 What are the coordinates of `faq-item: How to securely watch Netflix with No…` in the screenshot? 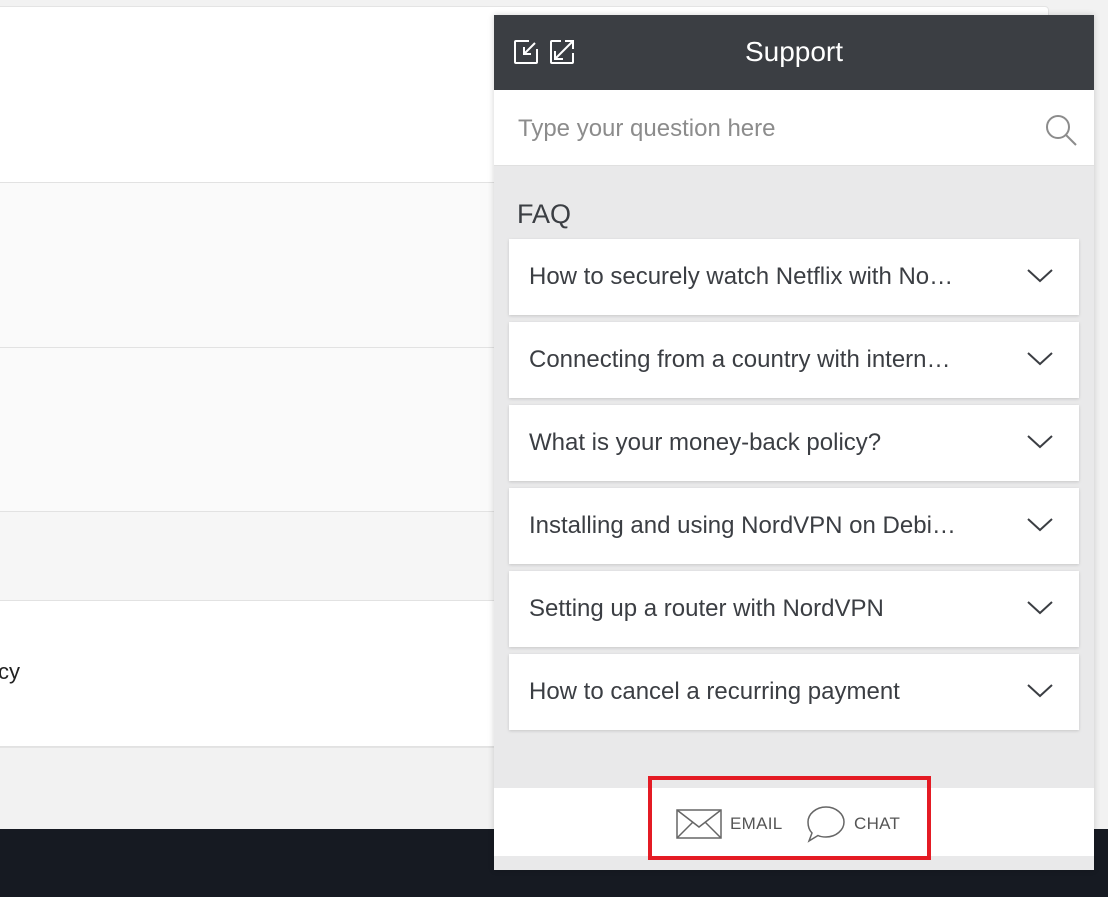 It's located at (794, 277).